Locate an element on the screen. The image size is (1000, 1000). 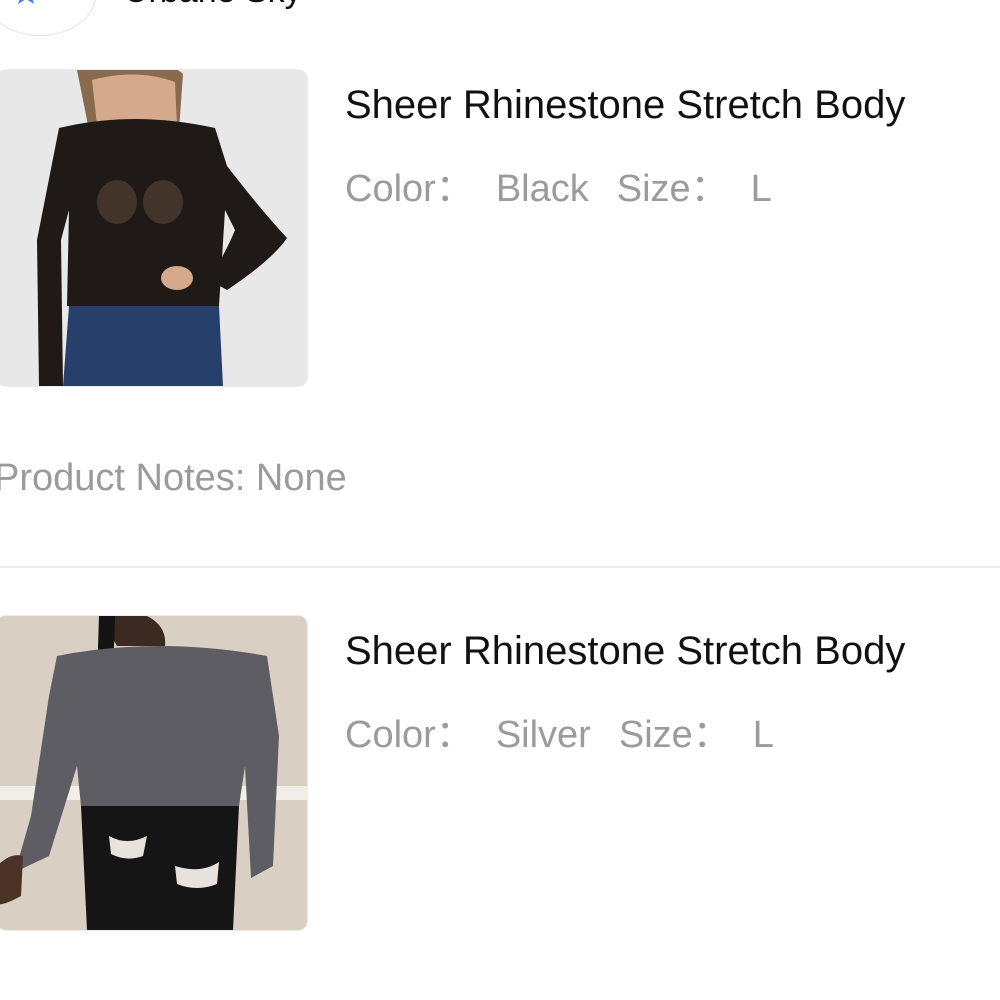
product-notes: Product Notes: None is located at coordinates (173, 478).